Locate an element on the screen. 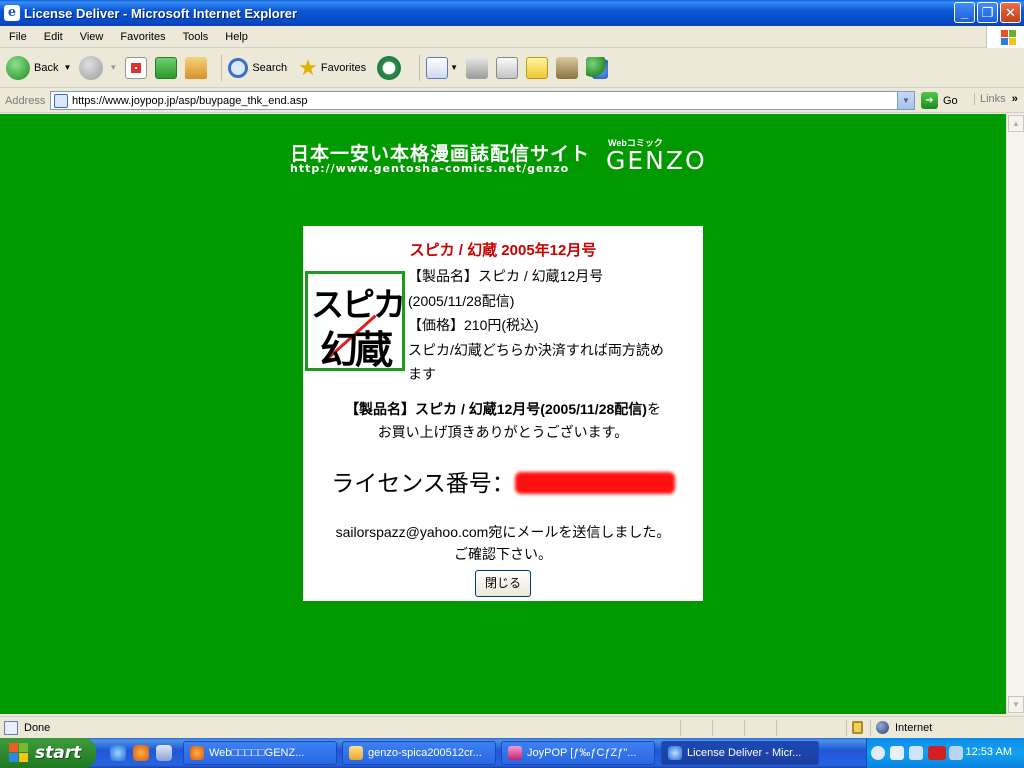 This screenshot has height=768, width=1024. menu-tools: Tools is located at coordinates (195, 37).